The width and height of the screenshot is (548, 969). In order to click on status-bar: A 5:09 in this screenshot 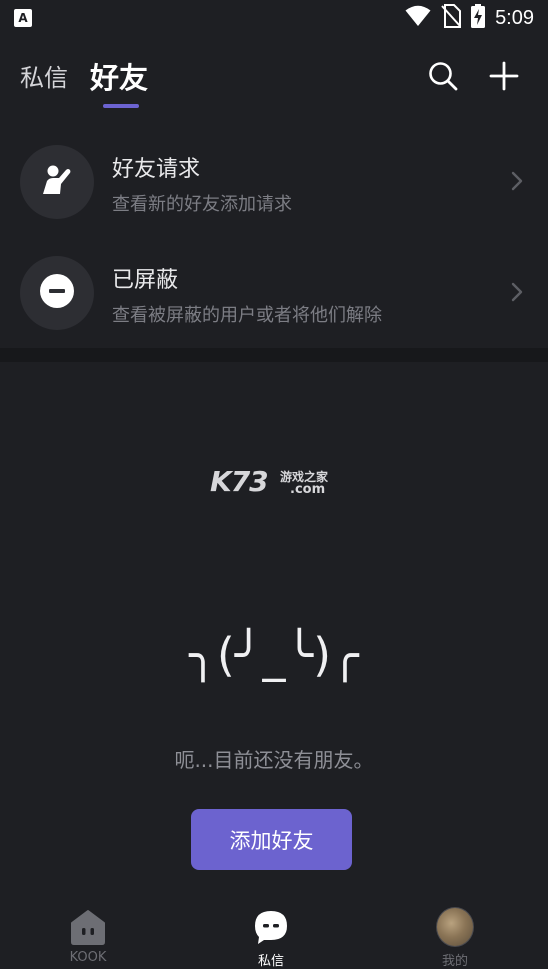, I will do `click(274, 18)`.